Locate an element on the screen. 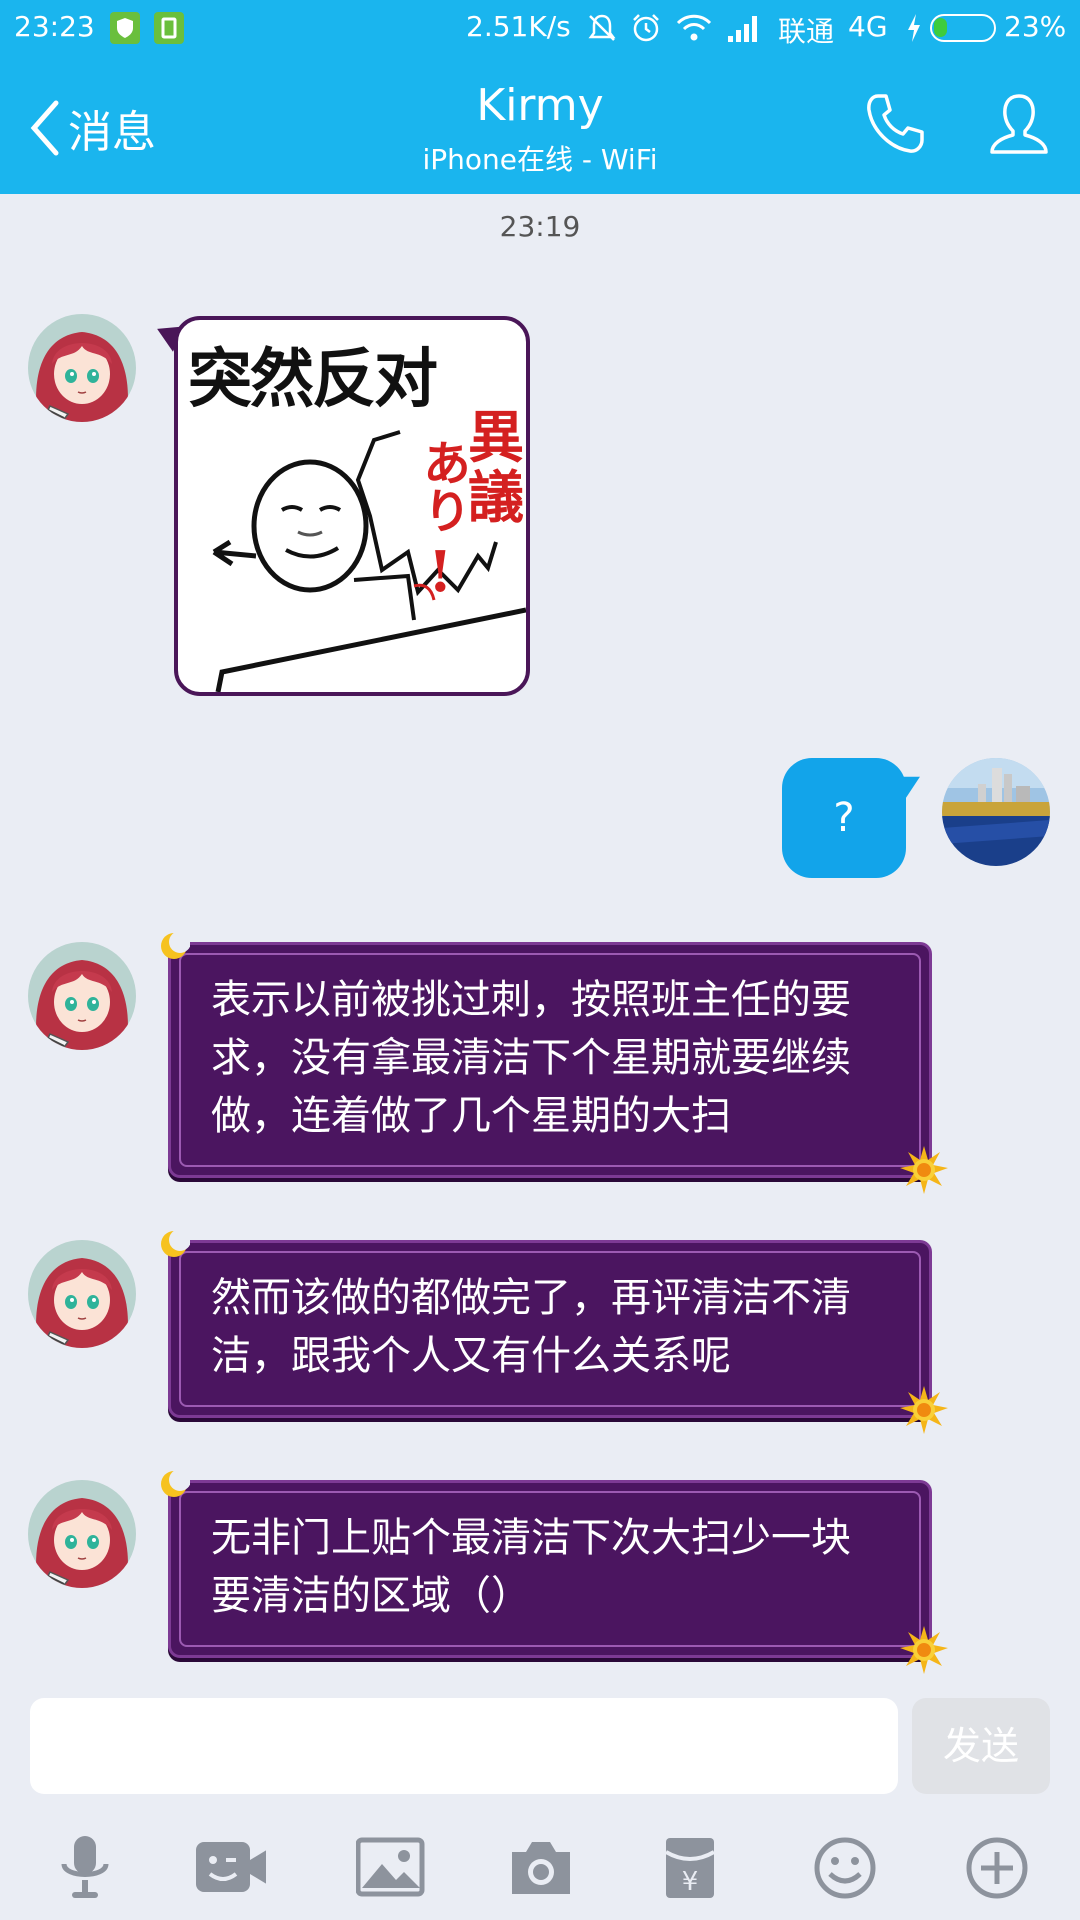 This screenshot has width=1080, height=1920. image-icon is located at coordinates (391, 1868).